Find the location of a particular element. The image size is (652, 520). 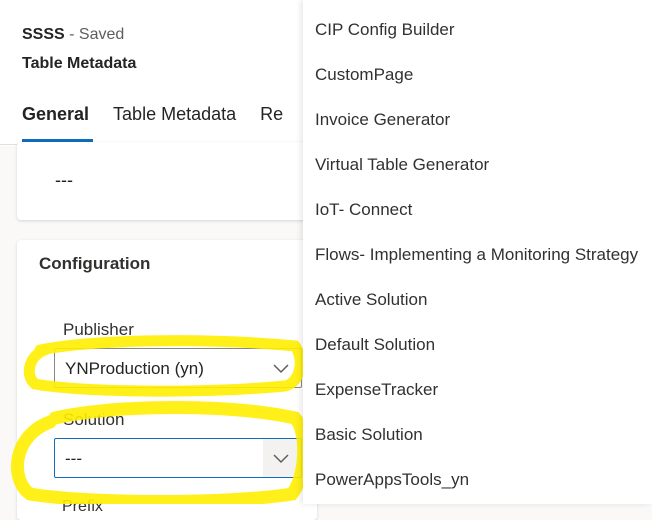

record-title-row: SSSS - Saved is located at coordinates (73, 35).